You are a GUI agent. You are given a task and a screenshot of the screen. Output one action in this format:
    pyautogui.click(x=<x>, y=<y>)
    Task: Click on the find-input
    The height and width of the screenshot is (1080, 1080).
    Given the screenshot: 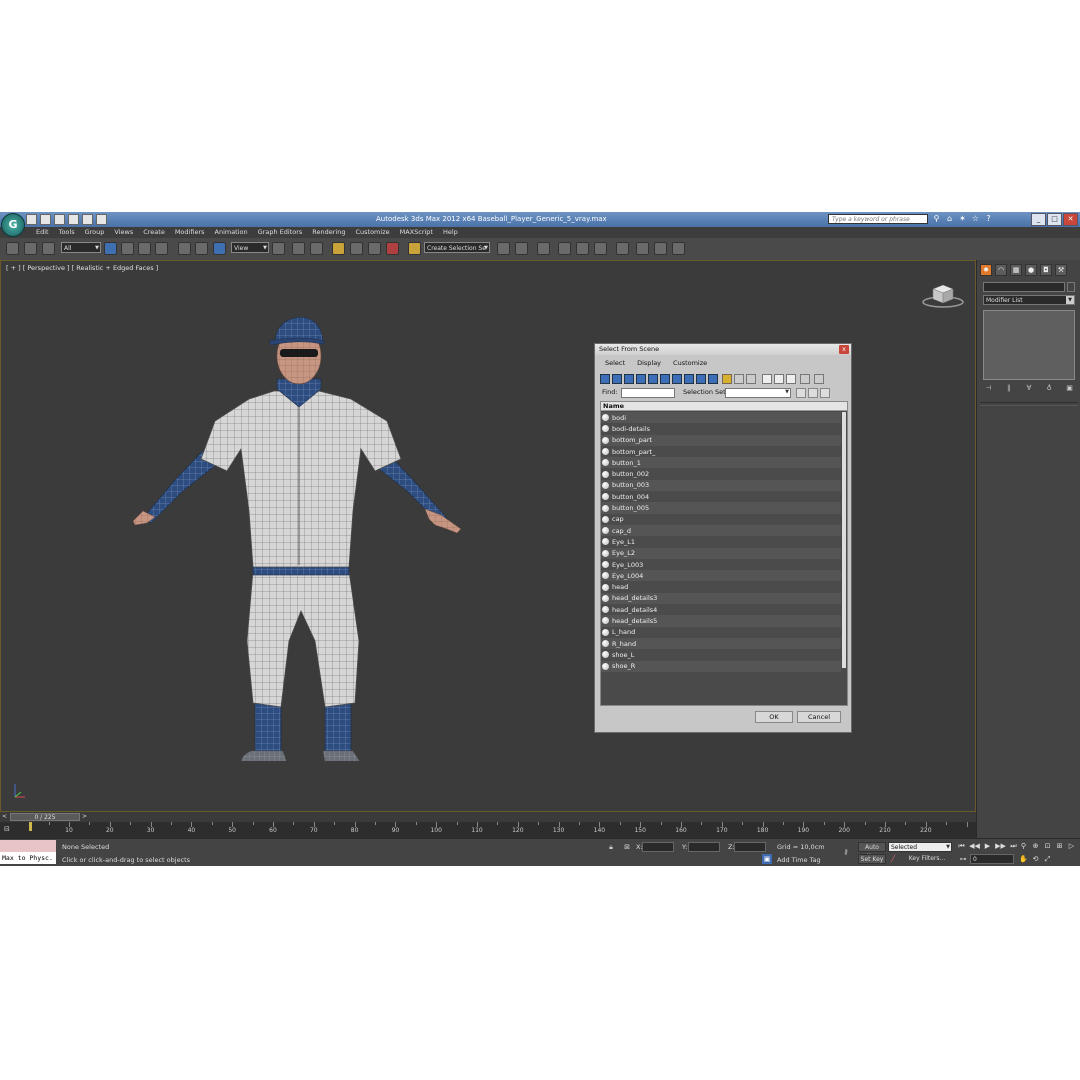 What is the action you would take?
    pyautogui.click(x=648, y=393)
    